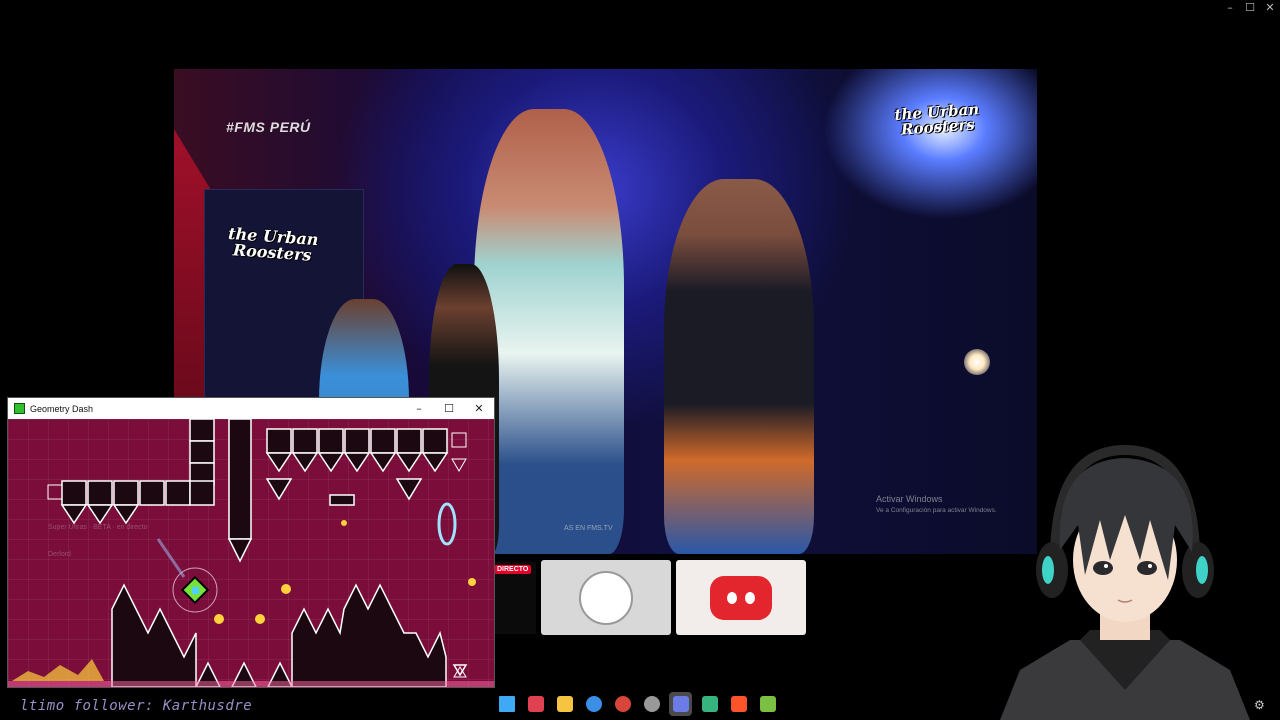 This screenshot has height=720, width=1280. Describe the element at coordinates (268, 127) in the screenshot. I see `fms-tag: #FMS PERÚ` at that location.